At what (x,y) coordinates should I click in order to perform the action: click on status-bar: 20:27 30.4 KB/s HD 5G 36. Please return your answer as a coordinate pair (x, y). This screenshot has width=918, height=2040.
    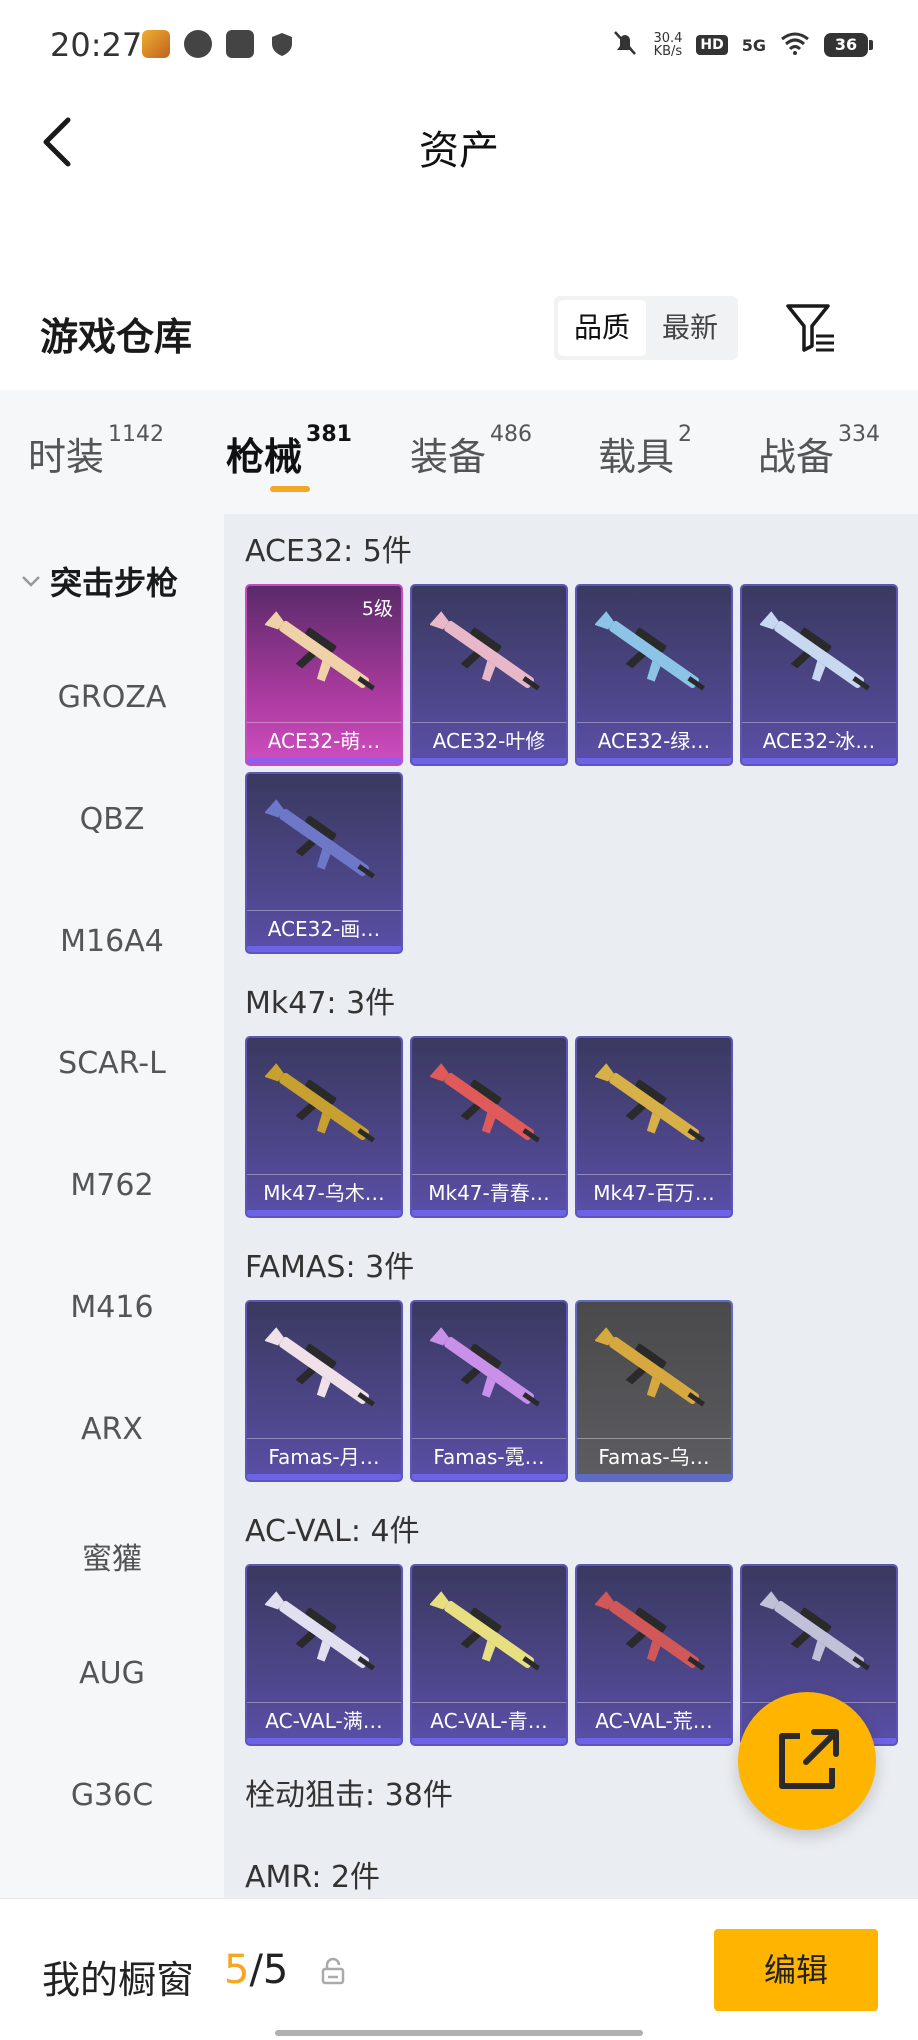
    Looking at the image, I should click on (459, 46).